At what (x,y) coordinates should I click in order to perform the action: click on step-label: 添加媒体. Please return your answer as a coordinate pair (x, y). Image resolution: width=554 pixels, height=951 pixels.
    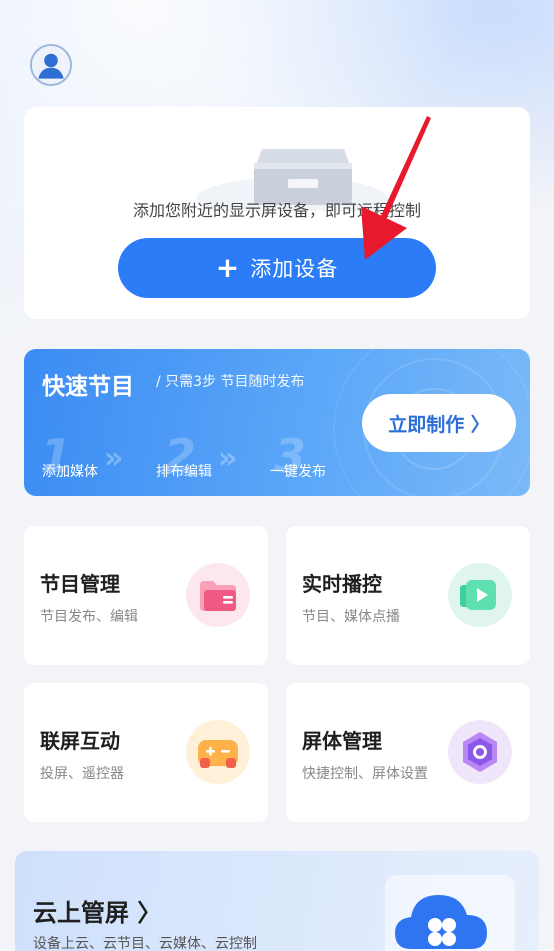
    Looking at the image, I should click on (70, 472).